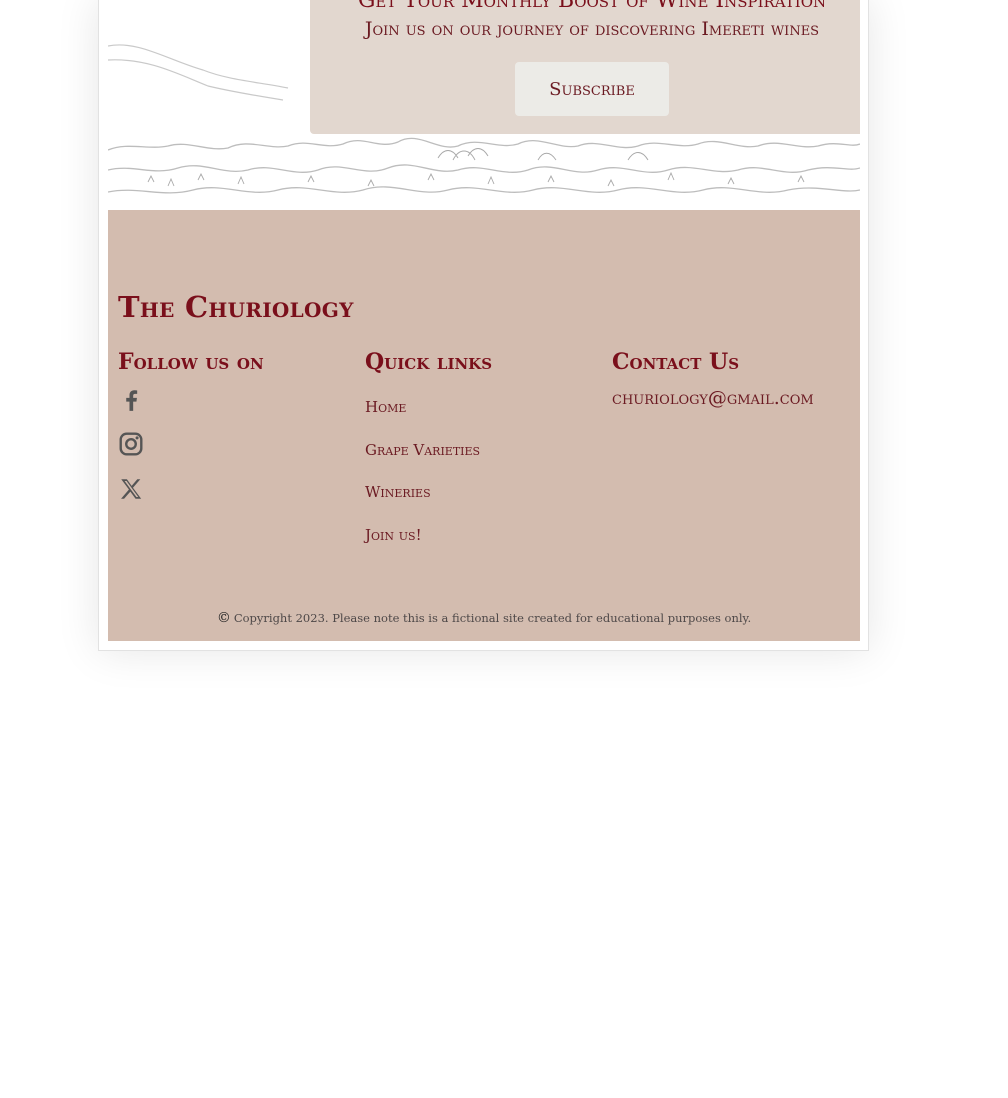 Image resolution: width=1008 pixels, height=1098 pixels. I want to click on instagram-icon-glyph, so click(131, 444).